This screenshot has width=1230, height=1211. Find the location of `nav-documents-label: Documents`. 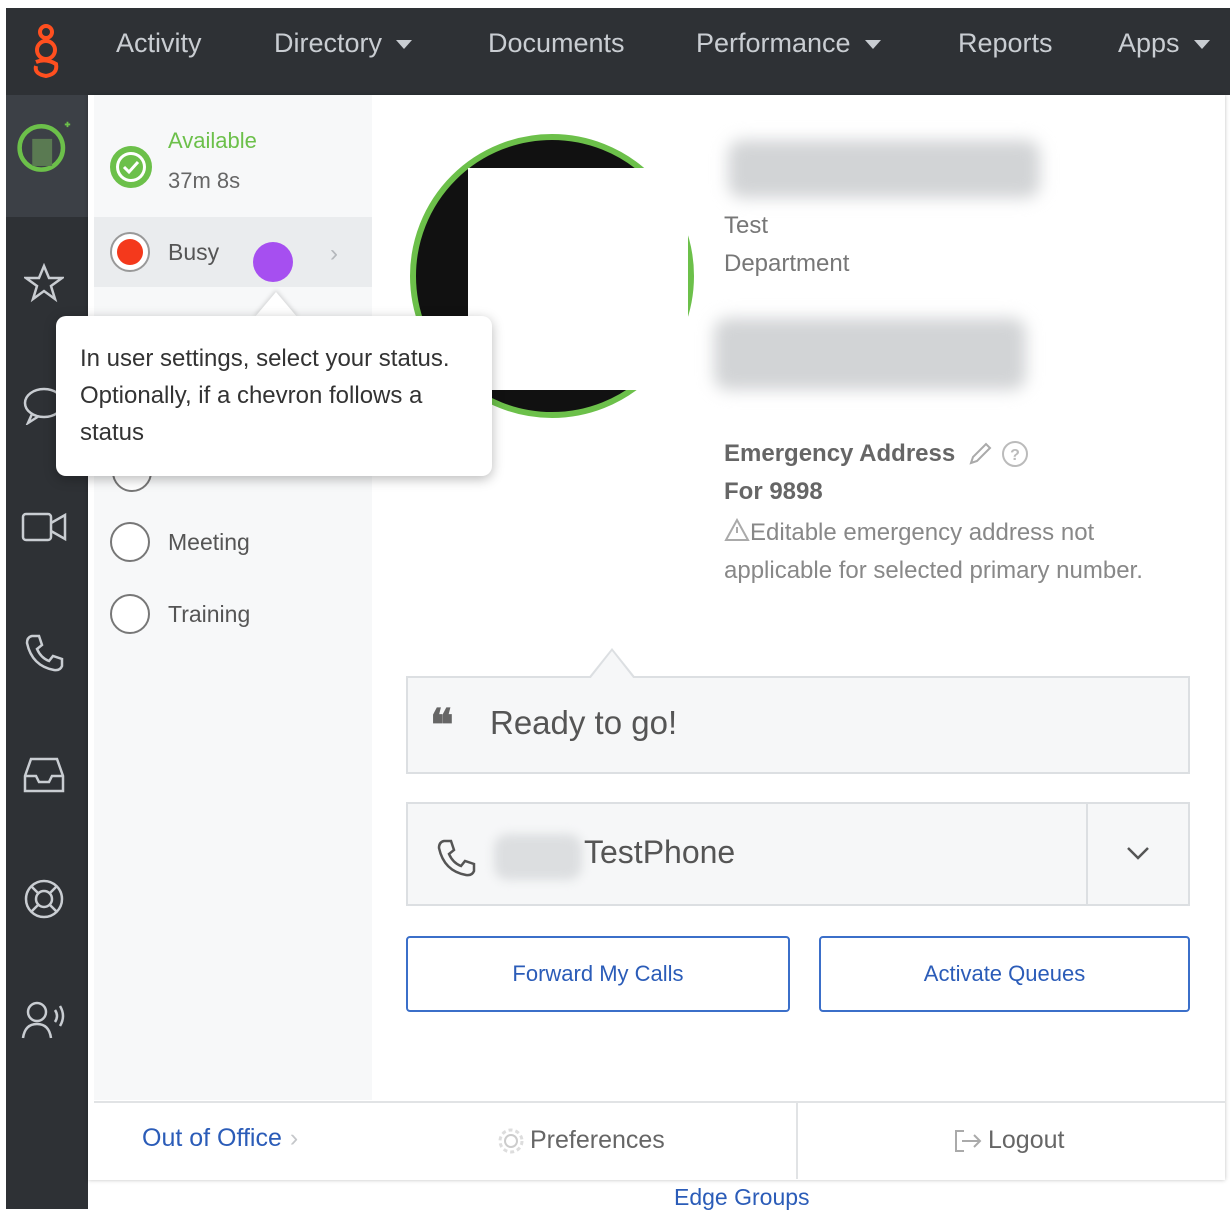

nav-documents-label: Documents is located at coordinates (556, 43).